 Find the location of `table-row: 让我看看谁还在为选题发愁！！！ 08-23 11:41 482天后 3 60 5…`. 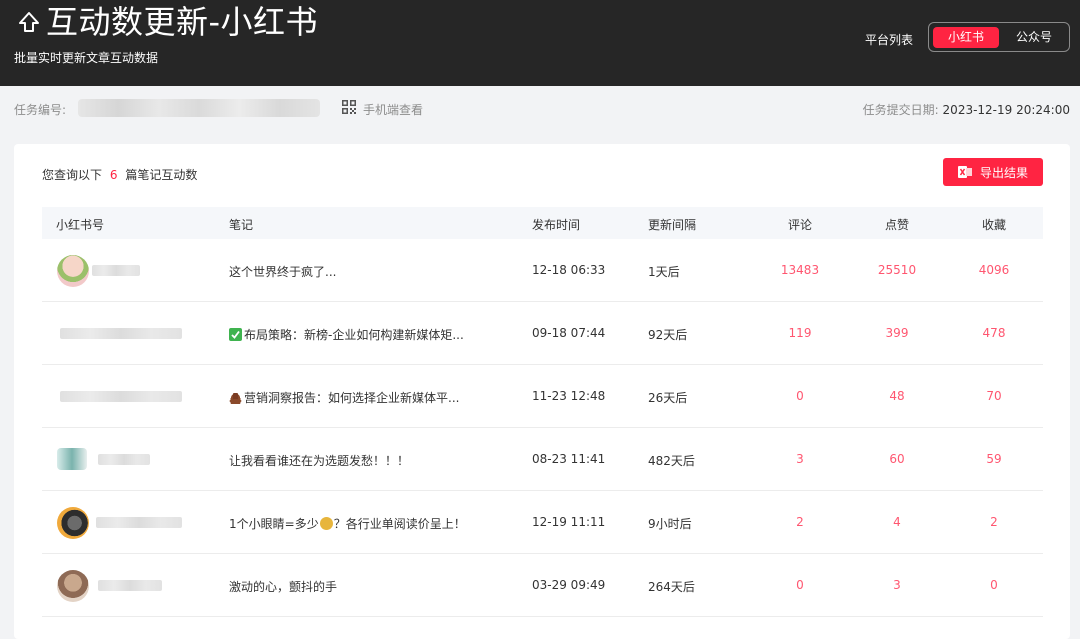

table-row: 让我看看谁还在为选题发愁！！！ 08-23 11:41 482天后 3 60 5… is located at coordinates (542, 459).